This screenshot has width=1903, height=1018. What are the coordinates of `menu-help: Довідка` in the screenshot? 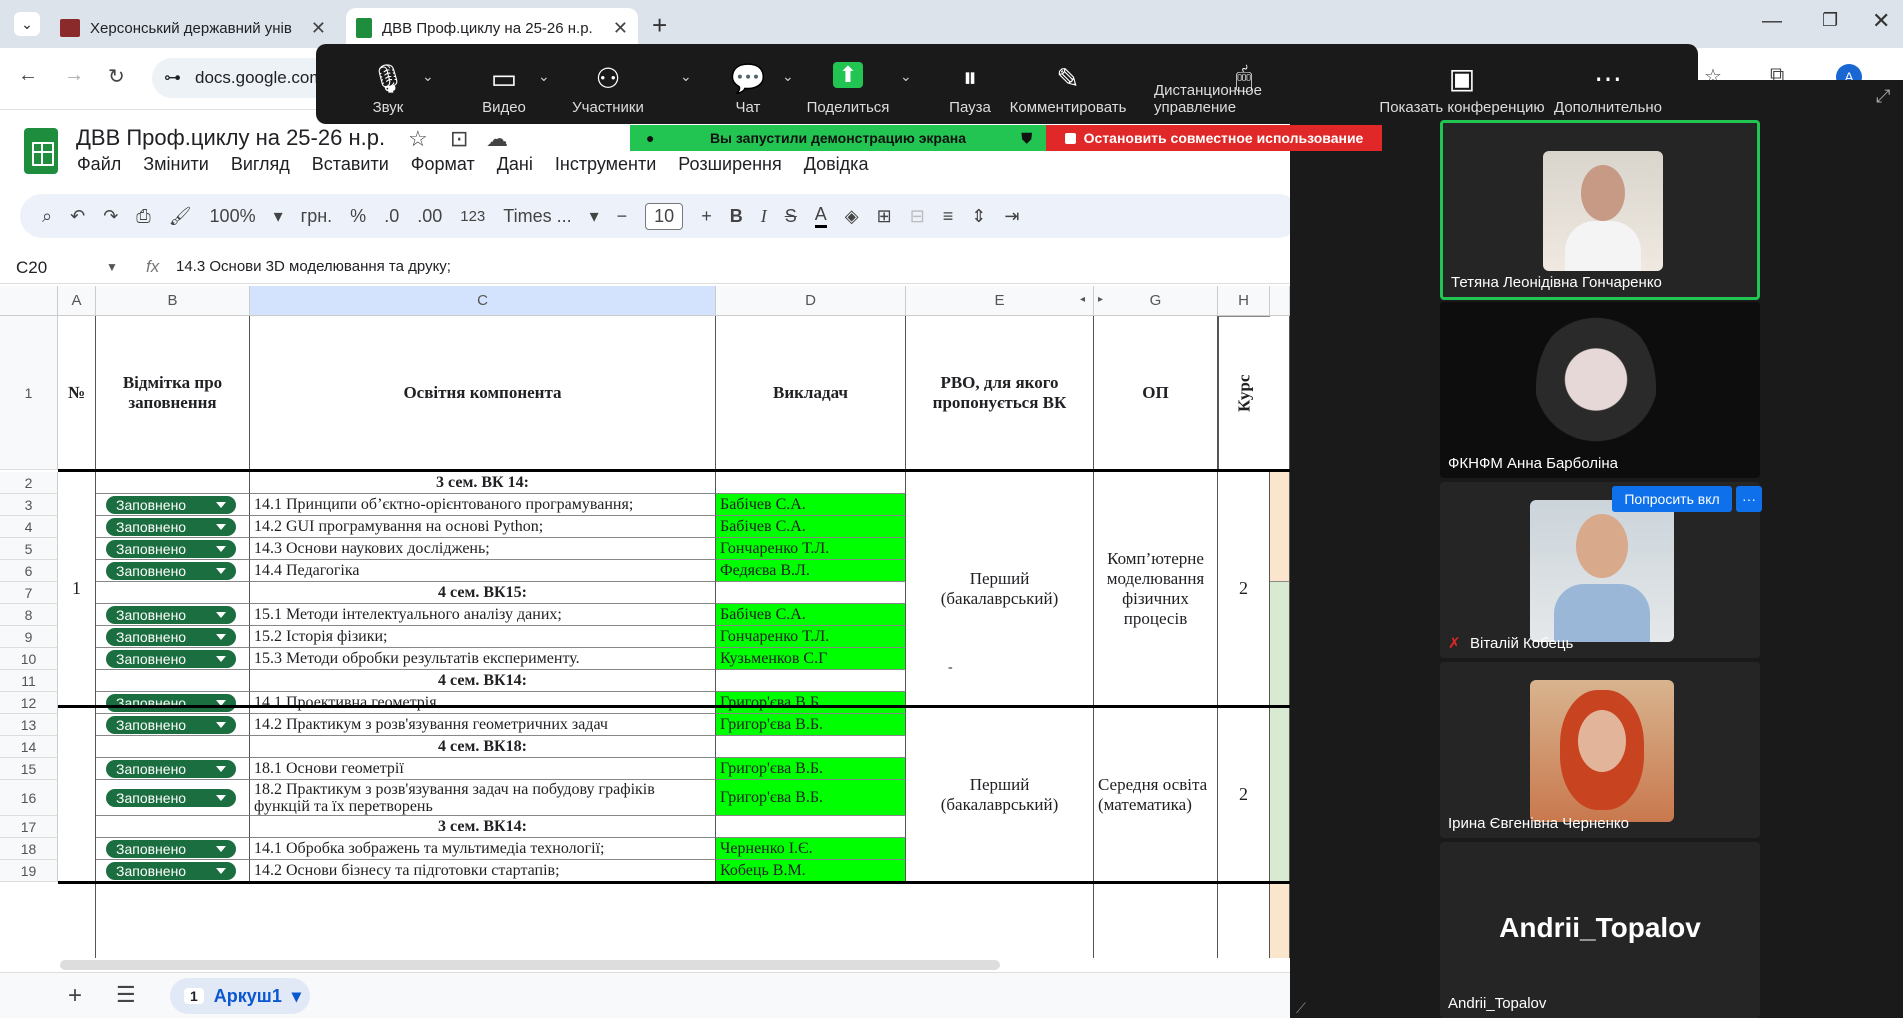 It's located at (836, 164).